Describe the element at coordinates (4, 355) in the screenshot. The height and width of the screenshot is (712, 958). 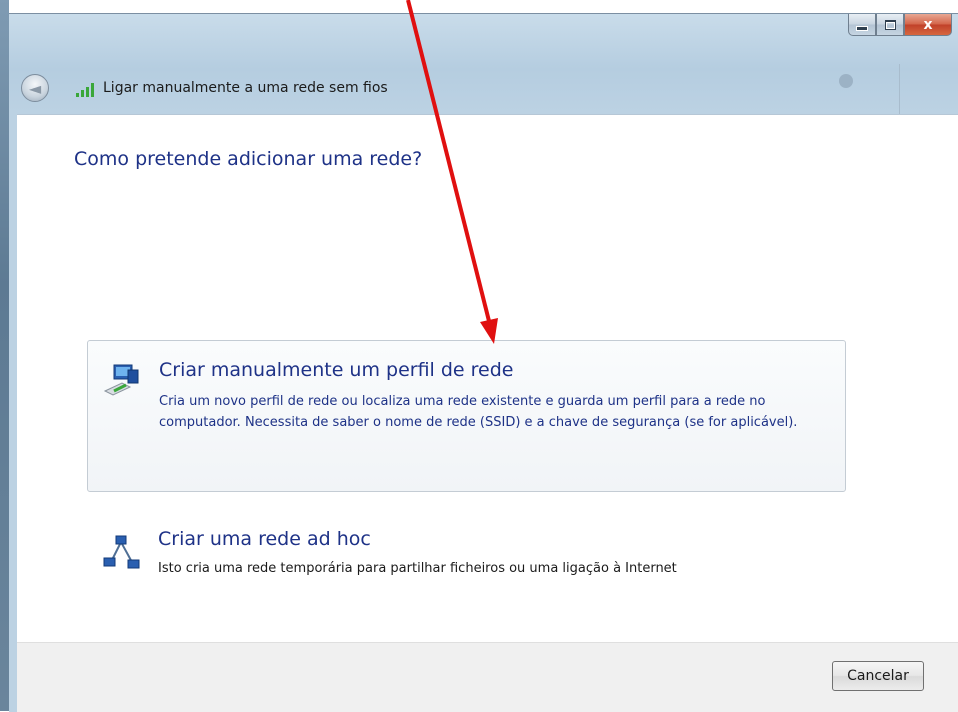
I see `desktop-edge` at that location.